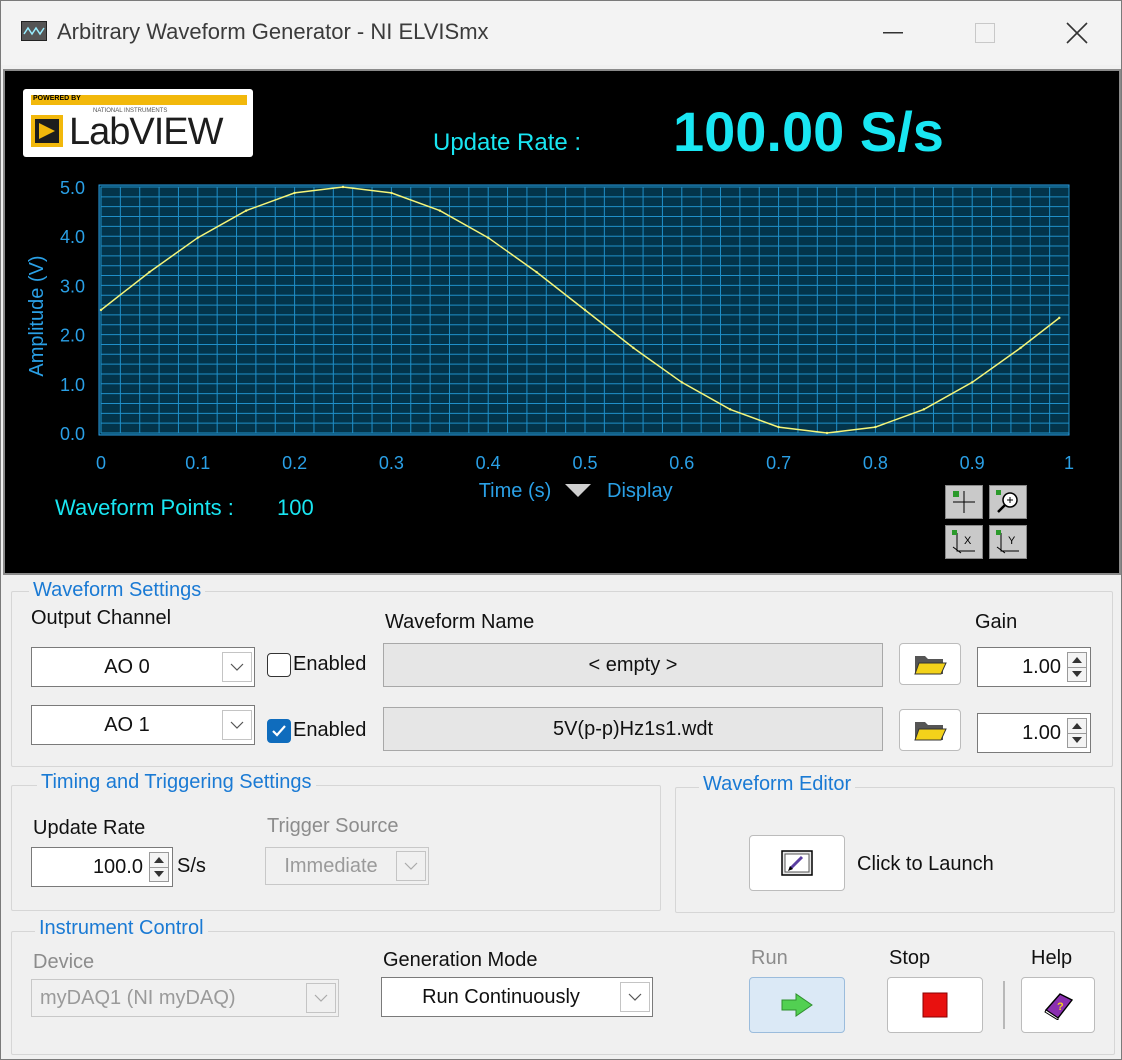  I want to click on minimize-icon, so click(893, 33).